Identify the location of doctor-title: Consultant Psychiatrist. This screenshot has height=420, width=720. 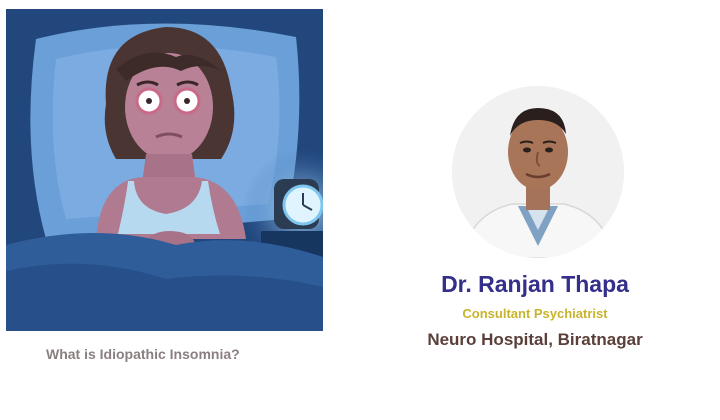
(535, 313).